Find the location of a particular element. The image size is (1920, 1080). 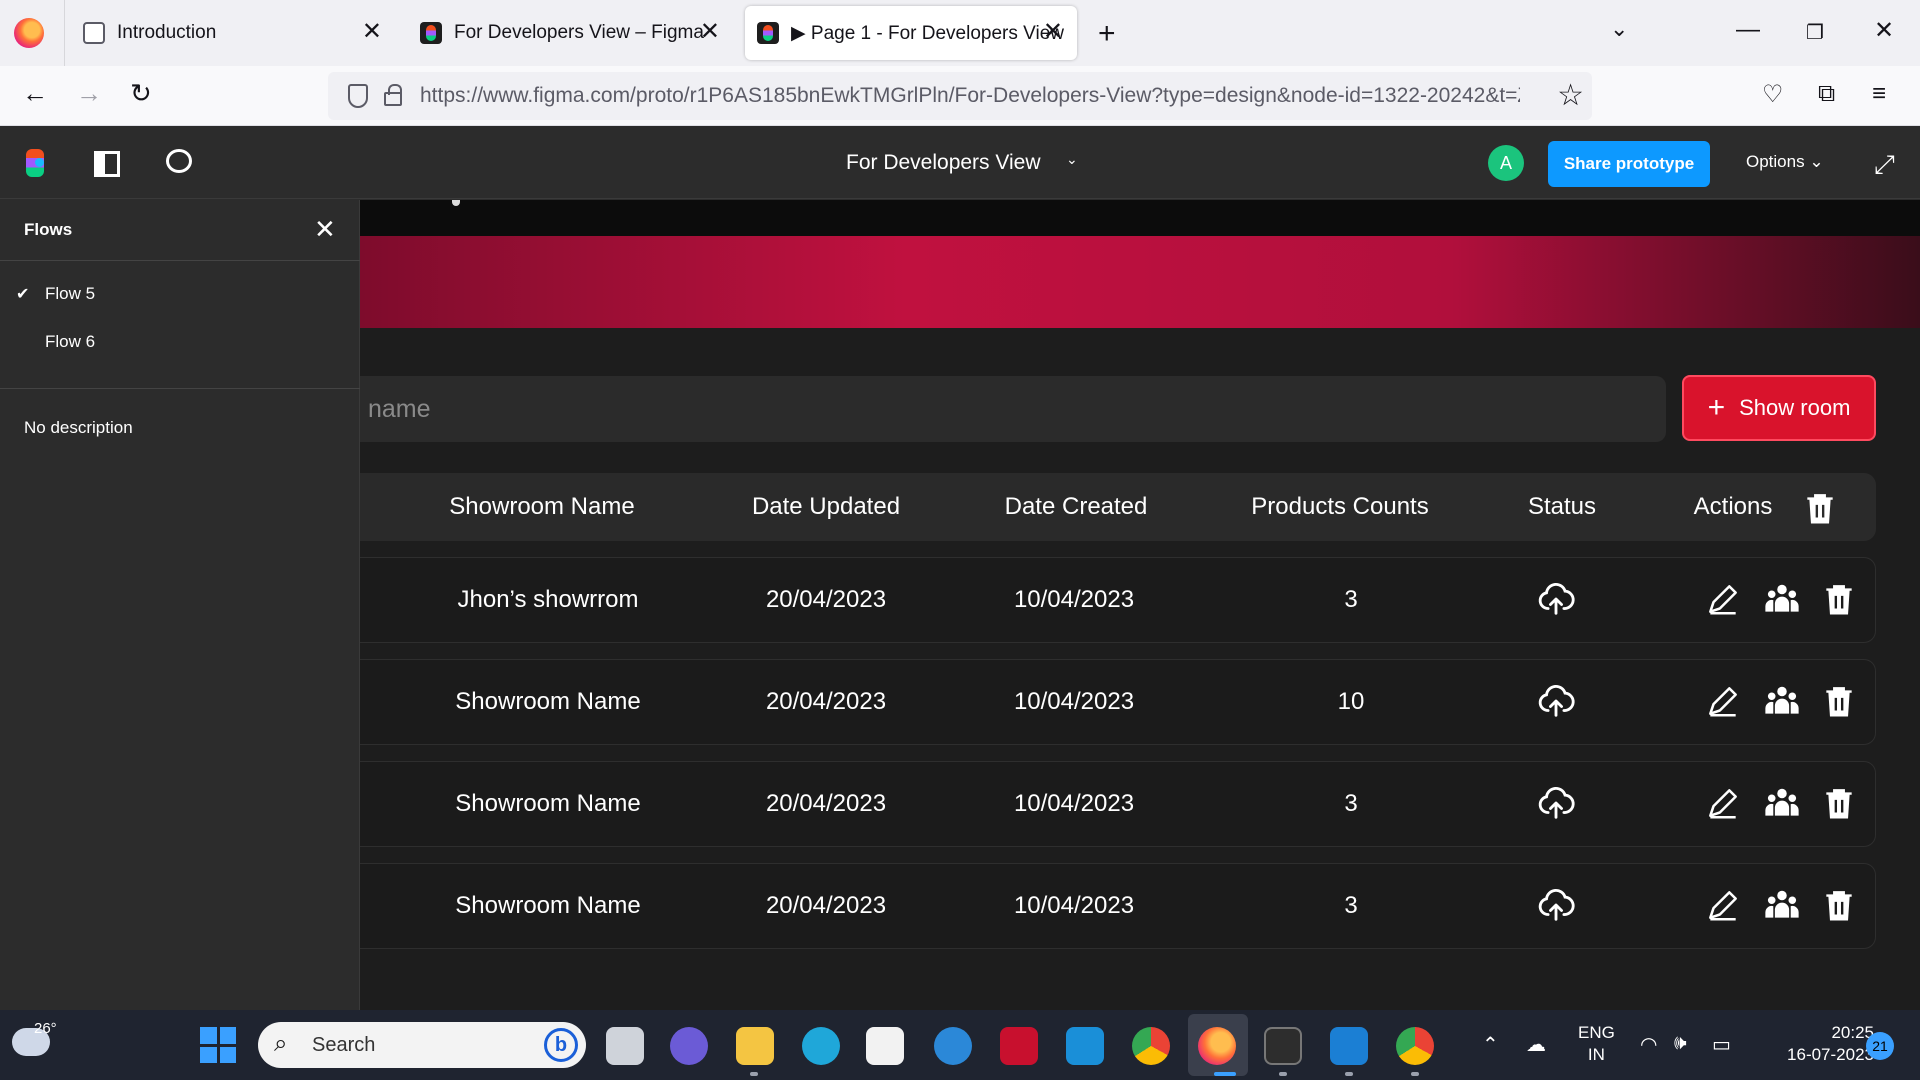

file-explorer-icon is located at coordinates (755, 1046).